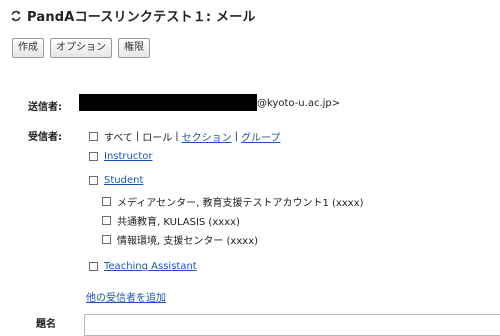 This screenshot has height=336, width=500. What do you see at coordinates (168, 102) in the screenshot?
I see `sender-redaction` at bounding box center [168, 102].